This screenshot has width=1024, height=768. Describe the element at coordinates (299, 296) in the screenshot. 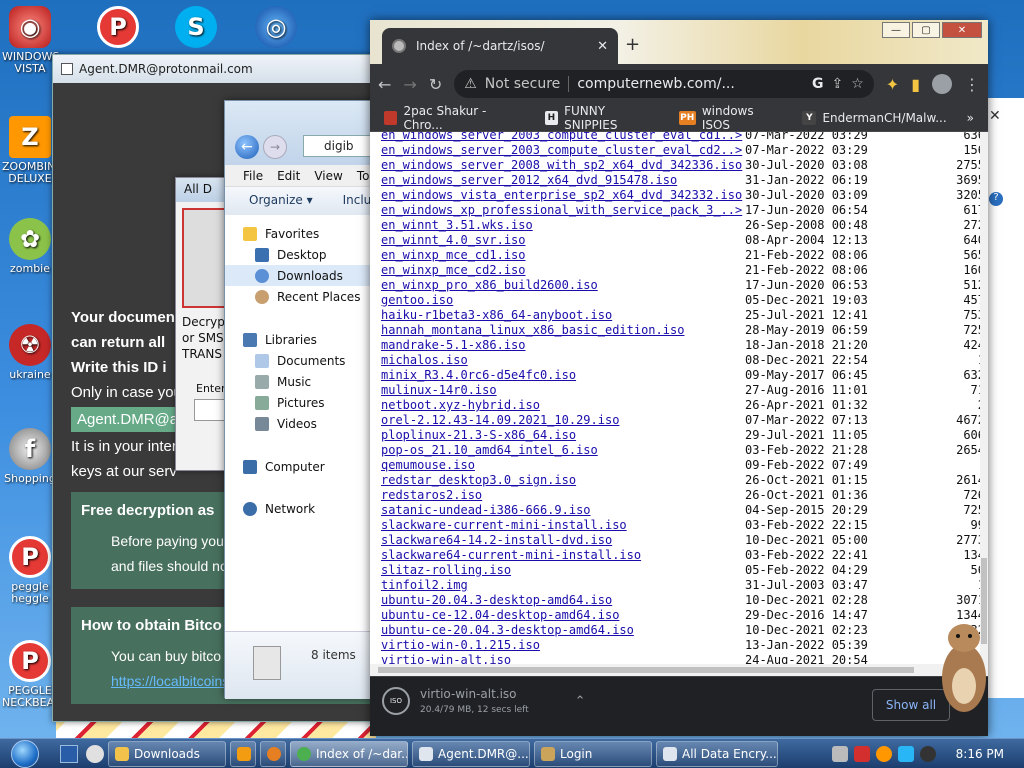

I see `nav-recent-places: Recent Places` at that location.